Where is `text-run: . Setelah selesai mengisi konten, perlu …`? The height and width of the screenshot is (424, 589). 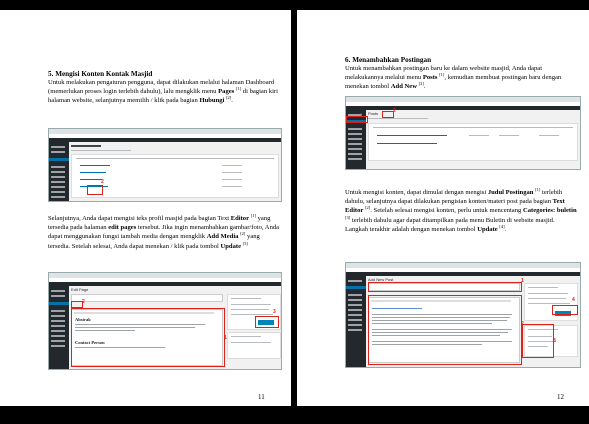 text-run: . Setelah selesai mengisi konten, perlu … is located at coordinates (446, 211).